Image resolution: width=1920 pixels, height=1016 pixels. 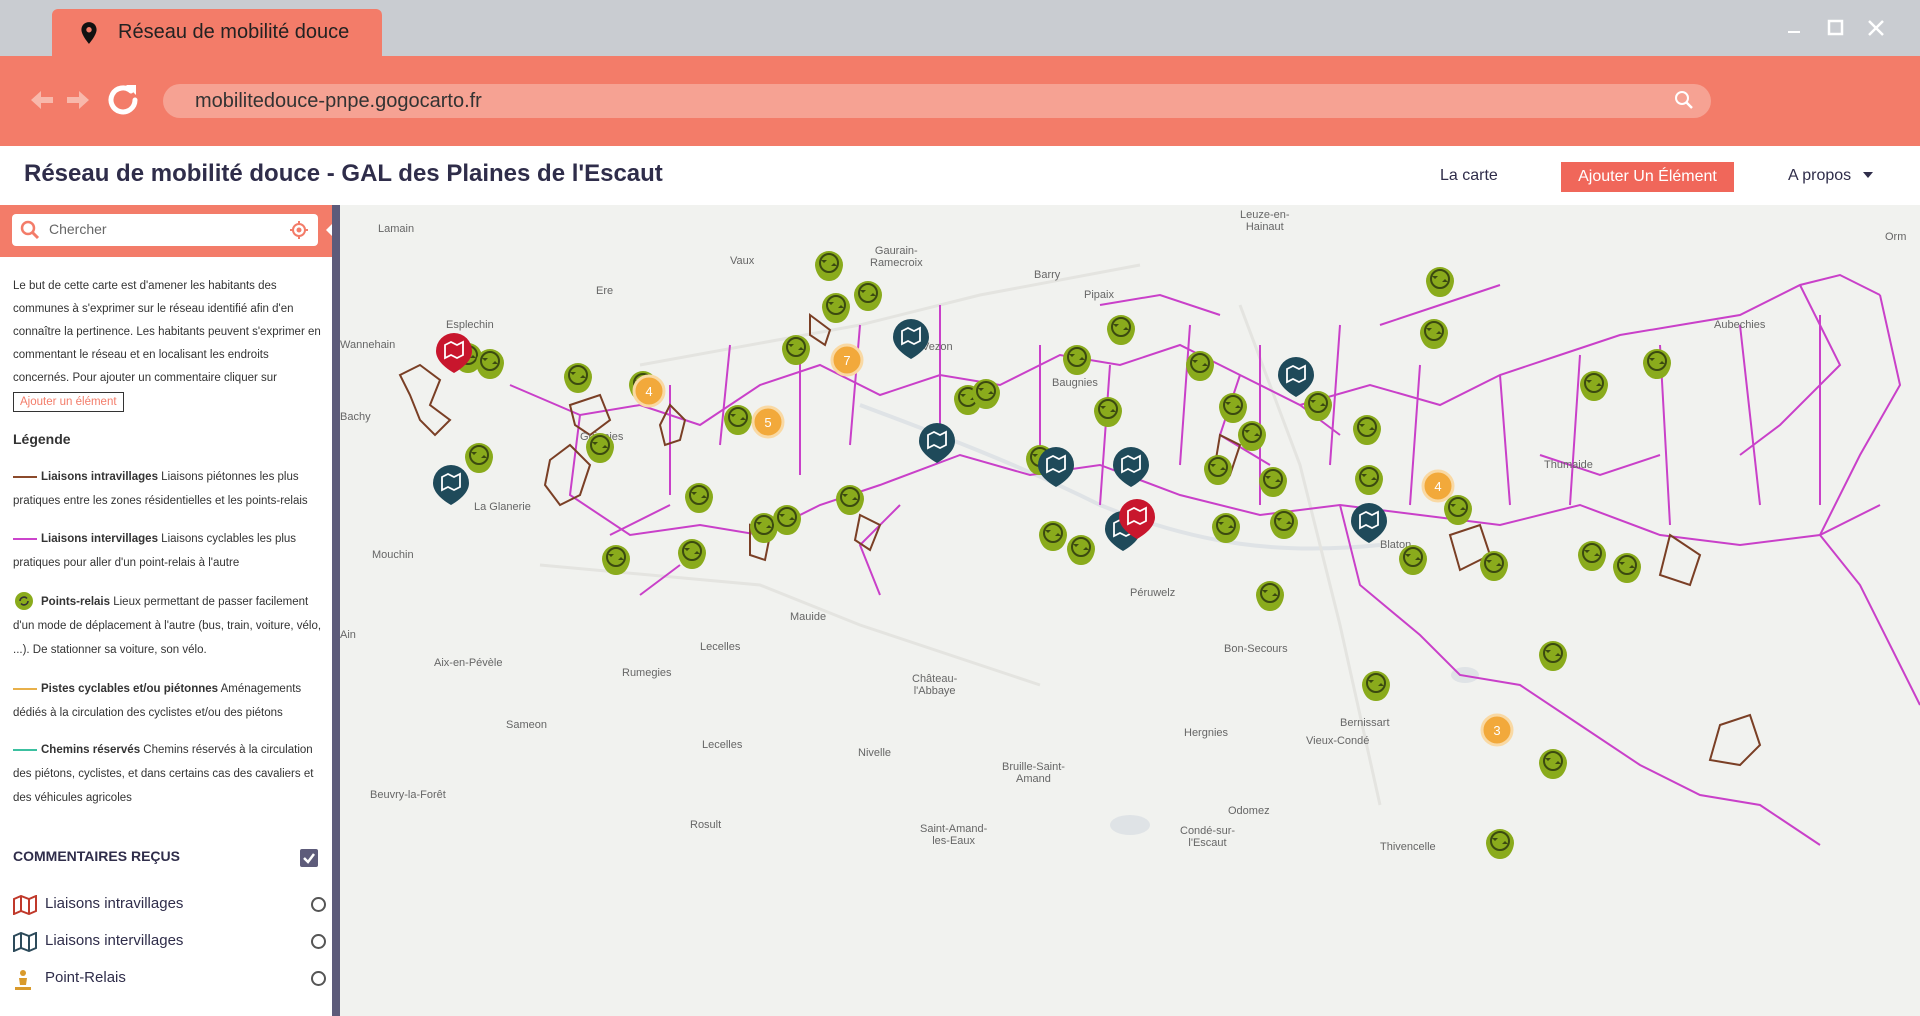 I want to click on filter-label: Liaisons intervillages, so click(x=114, y=940).